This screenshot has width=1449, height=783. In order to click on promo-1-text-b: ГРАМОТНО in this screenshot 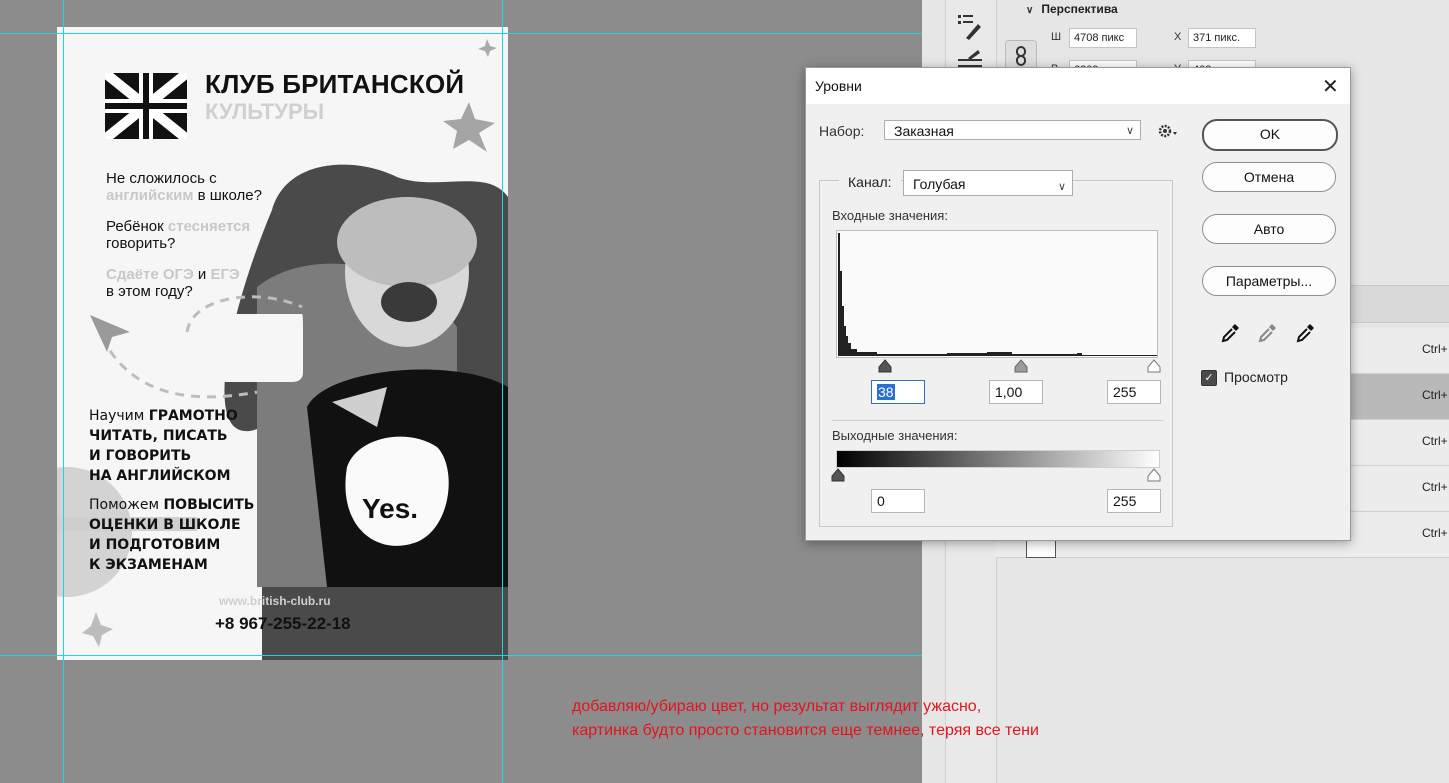, I will do `click(193, 416)`.